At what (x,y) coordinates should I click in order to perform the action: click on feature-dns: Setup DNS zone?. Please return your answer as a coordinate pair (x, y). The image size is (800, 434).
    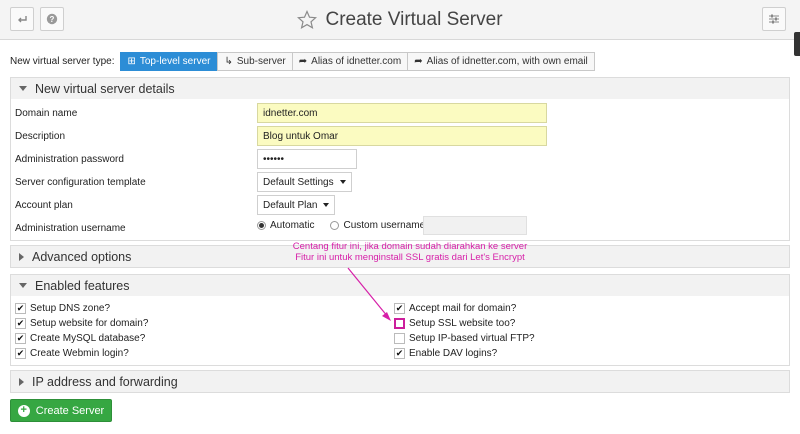
    Looking at the image, I should click on (62, 308).